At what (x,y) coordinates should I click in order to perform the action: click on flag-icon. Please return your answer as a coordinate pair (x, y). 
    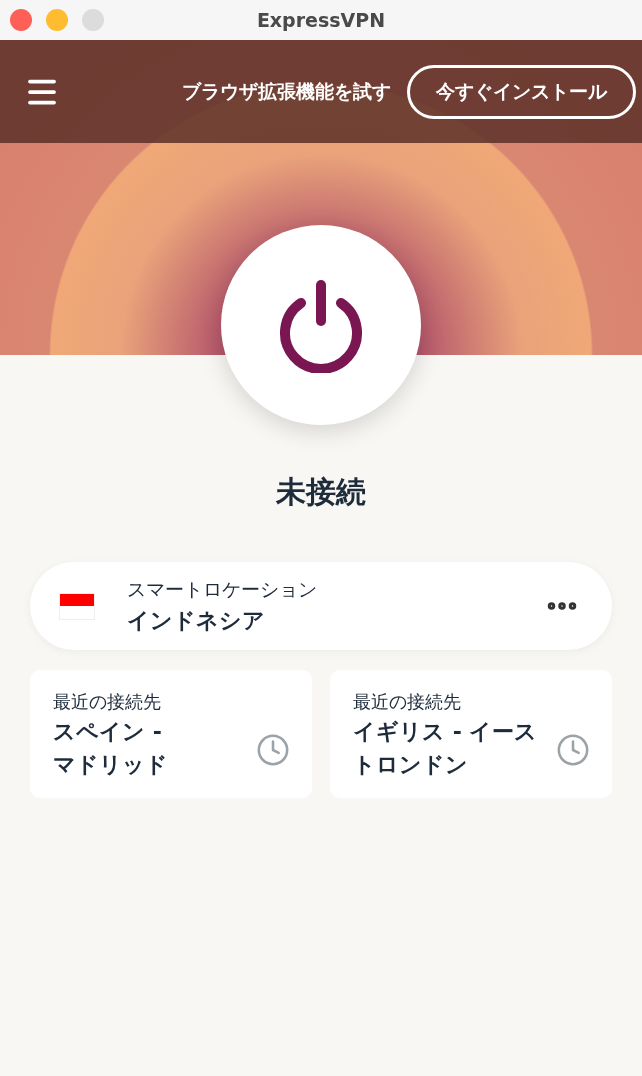
    Looking at the image, I should click on (77, 606).